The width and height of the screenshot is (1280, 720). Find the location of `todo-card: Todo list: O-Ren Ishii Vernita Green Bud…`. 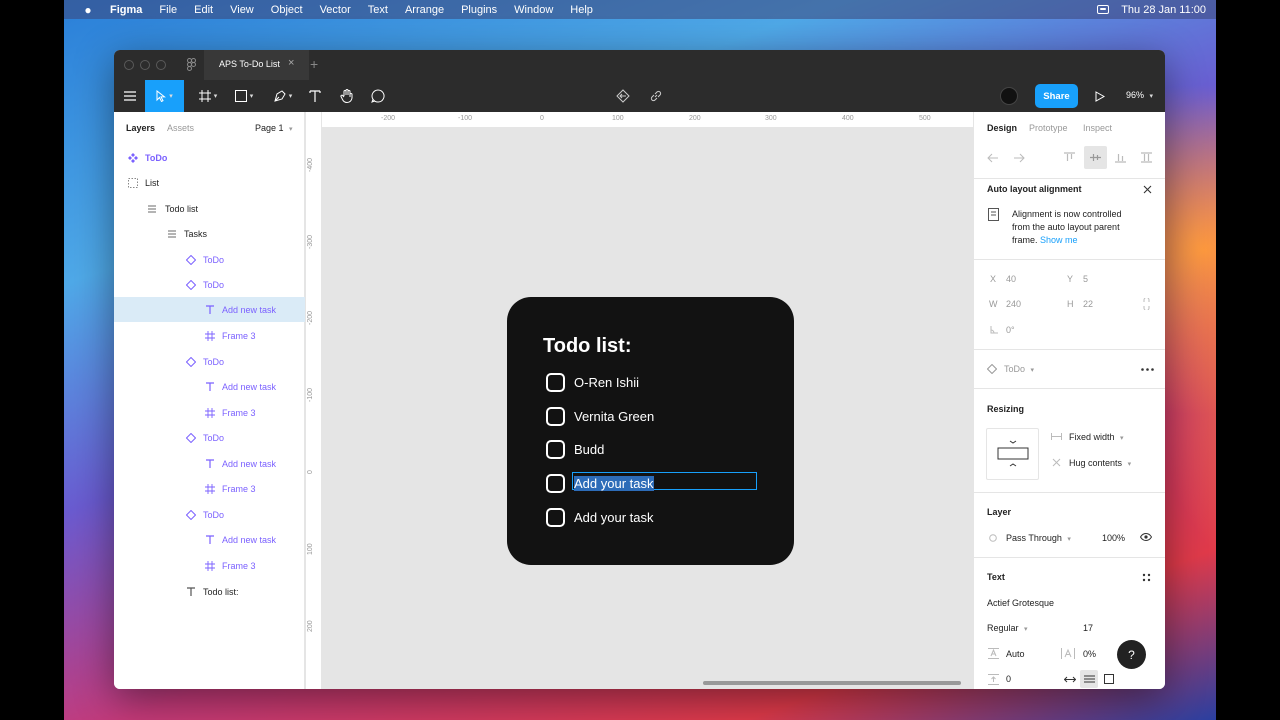

todo-card: Todo list: O-Ren Ishii Vernita Green Bud… is located at coordinates (650, 431).